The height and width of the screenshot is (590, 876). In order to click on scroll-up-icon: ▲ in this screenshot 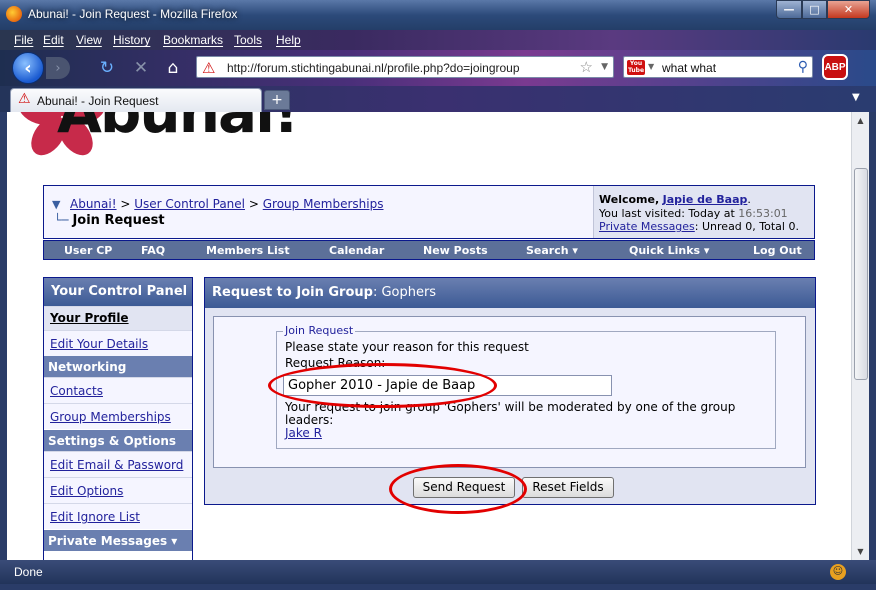, I will do `click(860, 120)`.